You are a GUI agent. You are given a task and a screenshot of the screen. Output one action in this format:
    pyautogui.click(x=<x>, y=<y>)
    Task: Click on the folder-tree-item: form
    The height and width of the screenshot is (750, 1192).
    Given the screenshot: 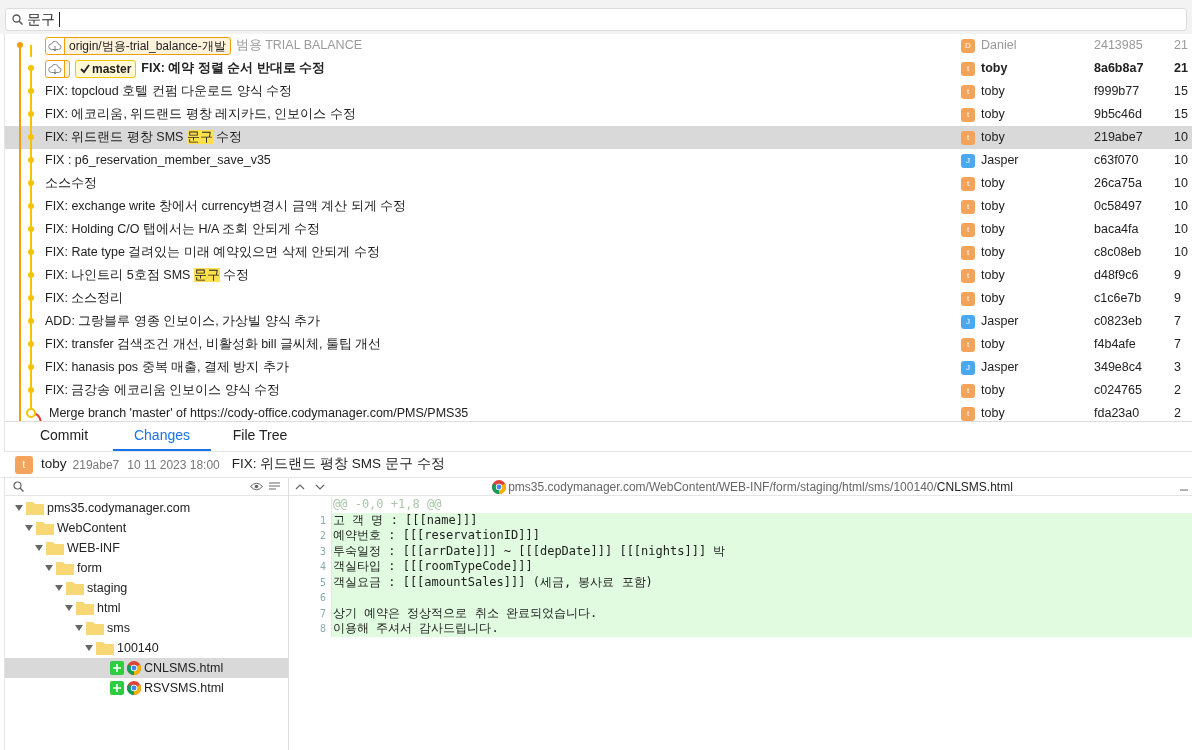 What is the action you would take?
    pyautogui.click(x=146, y=568)
    